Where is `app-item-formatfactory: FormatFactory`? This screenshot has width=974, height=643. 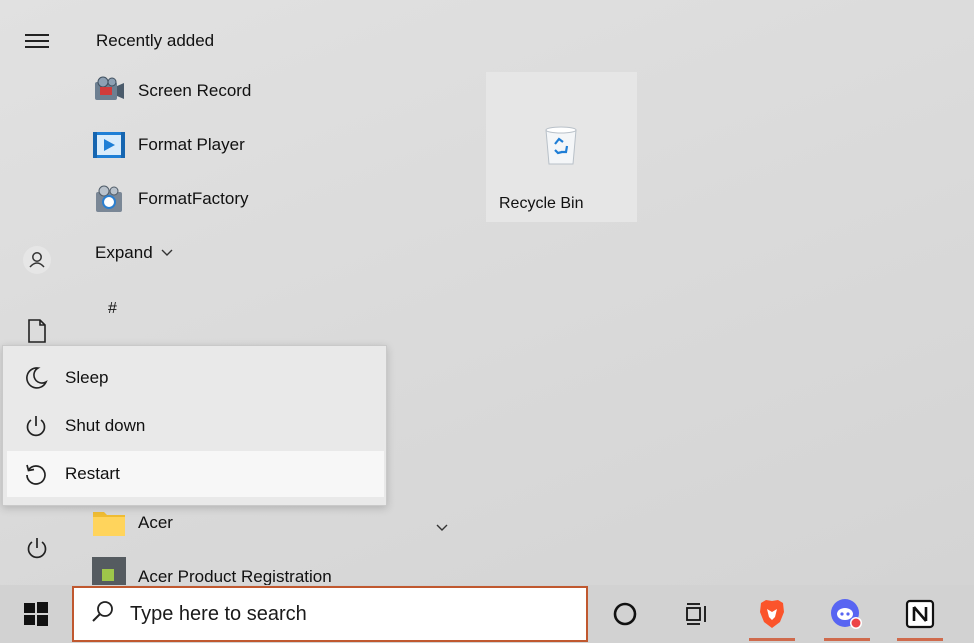
app-item-formatfactory: FormatFactory is located at coordinates (270, 199).